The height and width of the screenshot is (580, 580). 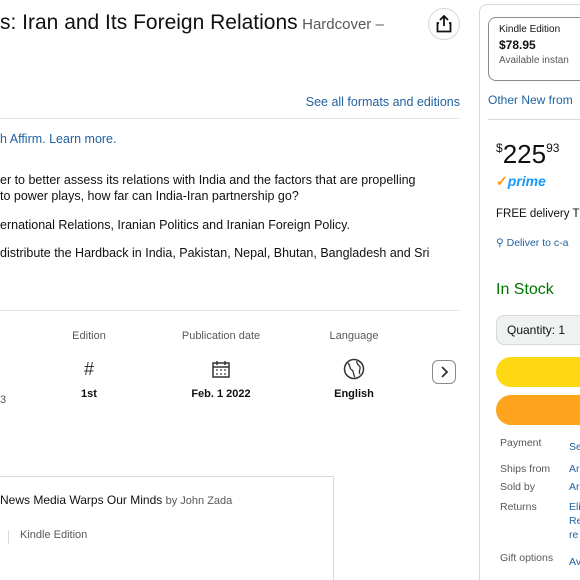 I want to click on detail-value: Feb. 1 2022, so click(x=221, y=394).